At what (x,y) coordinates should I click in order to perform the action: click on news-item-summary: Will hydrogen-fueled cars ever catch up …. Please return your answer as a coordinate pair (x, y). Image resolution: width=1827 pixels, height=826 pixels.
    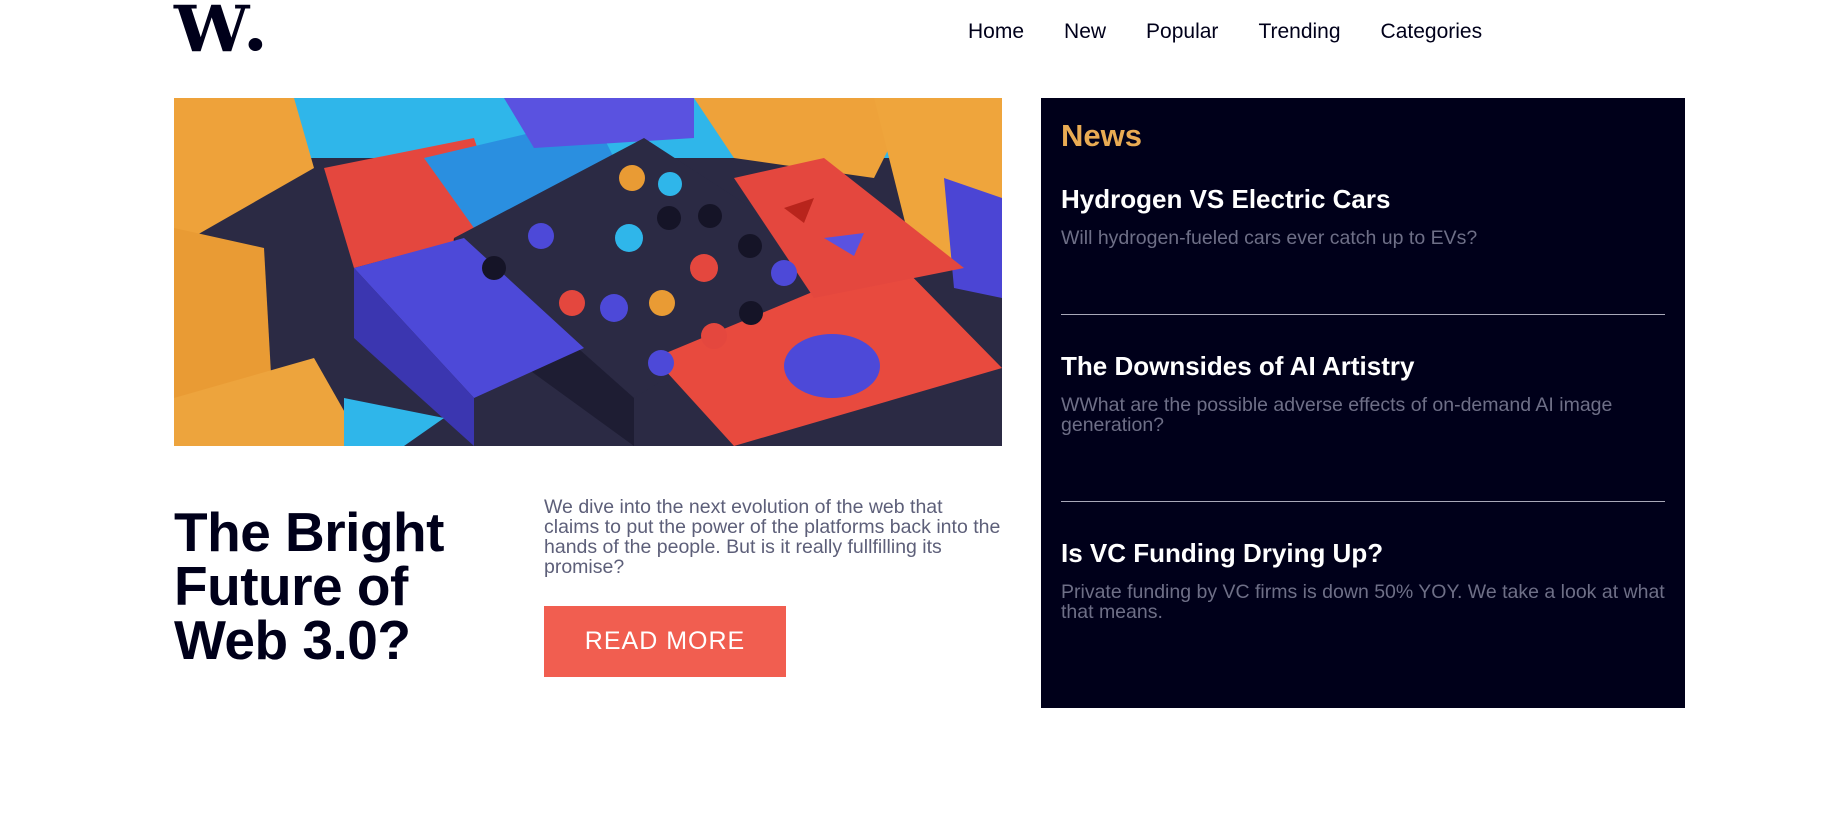
    Looking at the image, I should click on (1269, 238).